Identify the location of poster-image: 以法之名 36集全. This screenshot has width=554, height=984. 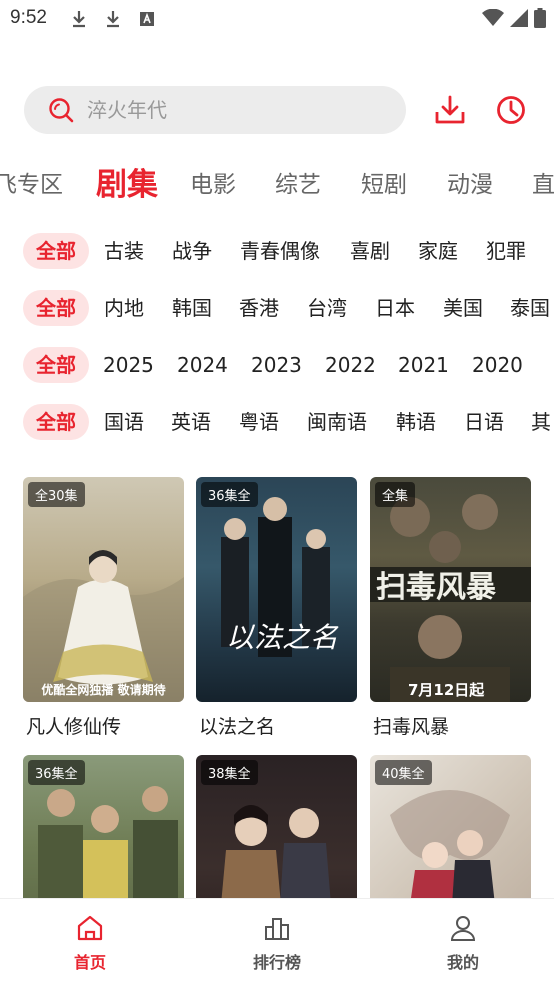
(276, 589).